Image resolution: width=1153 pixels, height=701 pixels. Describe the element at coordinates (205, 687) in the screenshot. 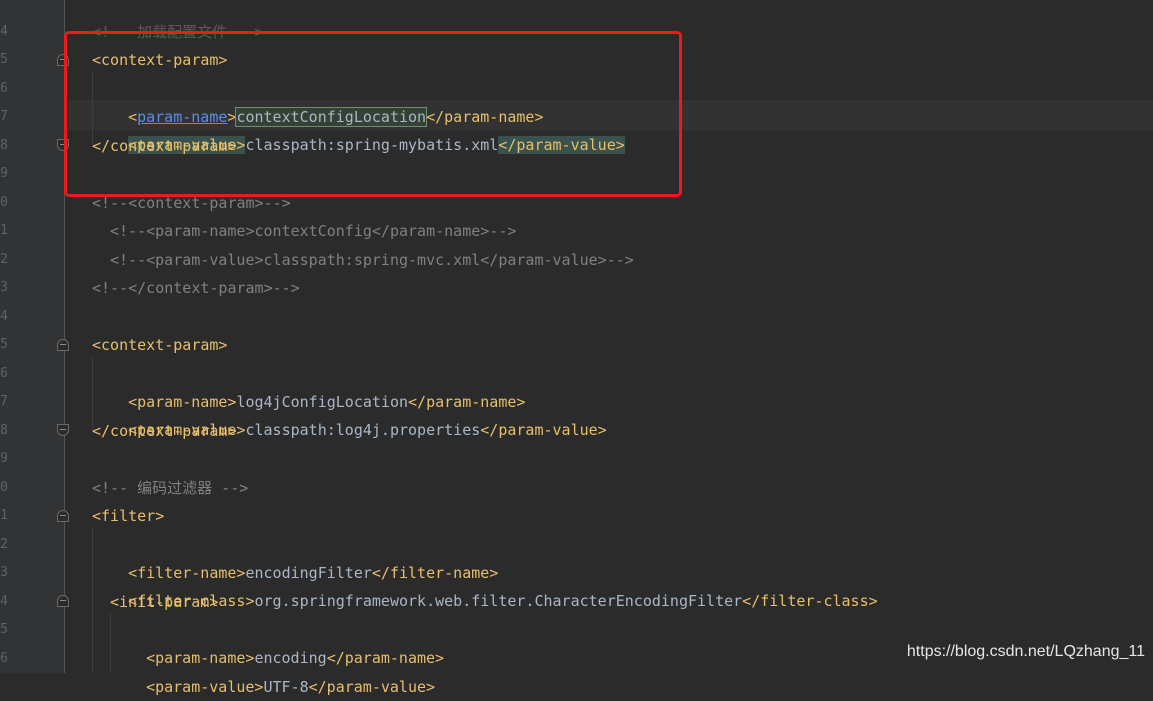

I see `code-tag: <param-value>` at that location.